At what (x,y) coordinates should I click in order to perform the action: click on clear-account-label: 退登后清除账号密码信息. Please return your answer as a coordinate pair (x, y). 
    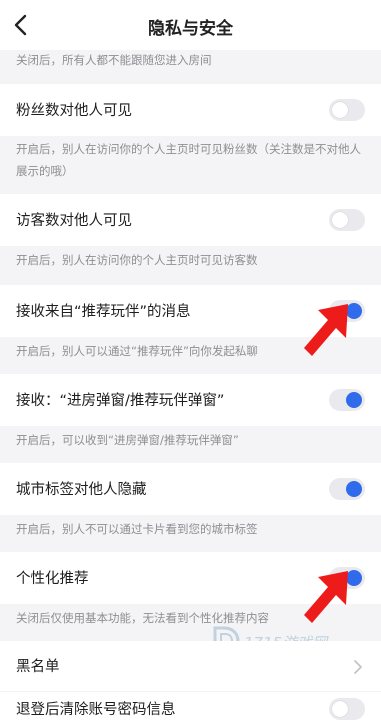
    Looking at the image, I should click on (96, 710).